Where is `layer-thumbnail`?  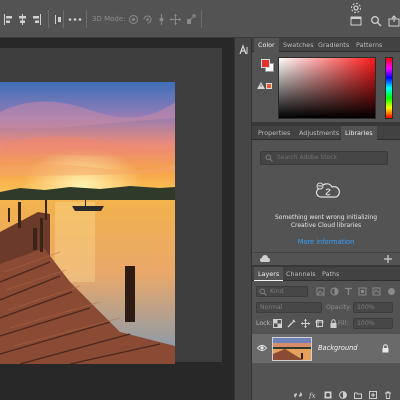
layer-thumbnail is located at coordinates (292, 349).